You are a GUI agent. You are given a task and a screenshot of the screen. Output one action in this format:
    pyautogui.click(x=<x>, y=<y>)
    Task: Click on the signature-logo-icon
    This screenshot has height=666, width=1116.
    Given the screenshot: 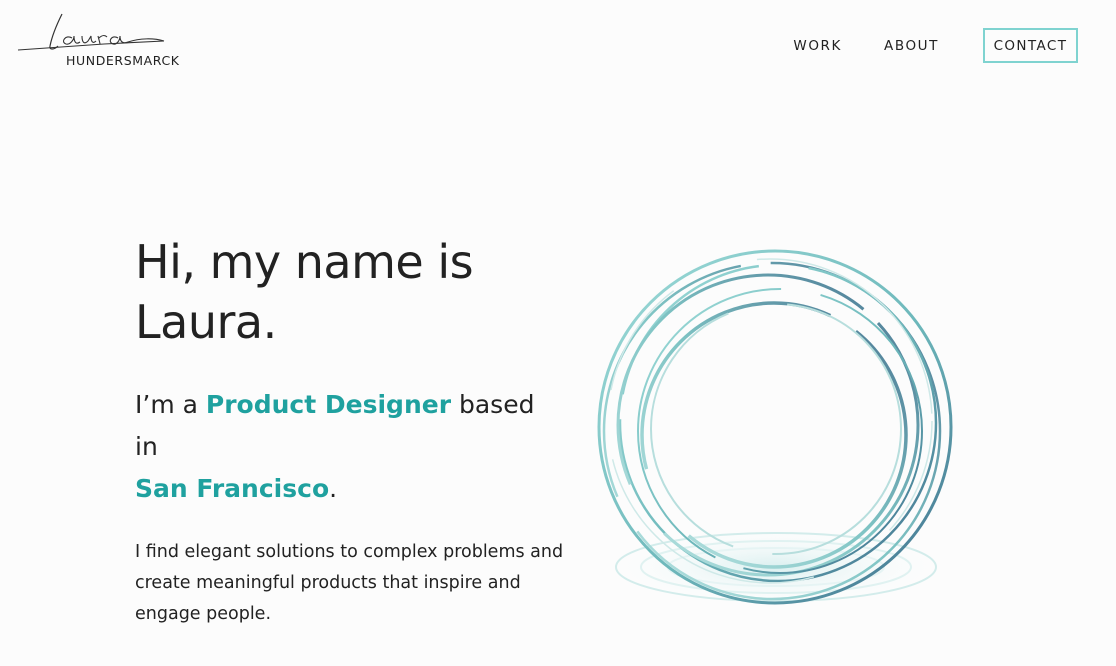 What is the action you would take?
    pyautogui.click(x=91, y=32)
    